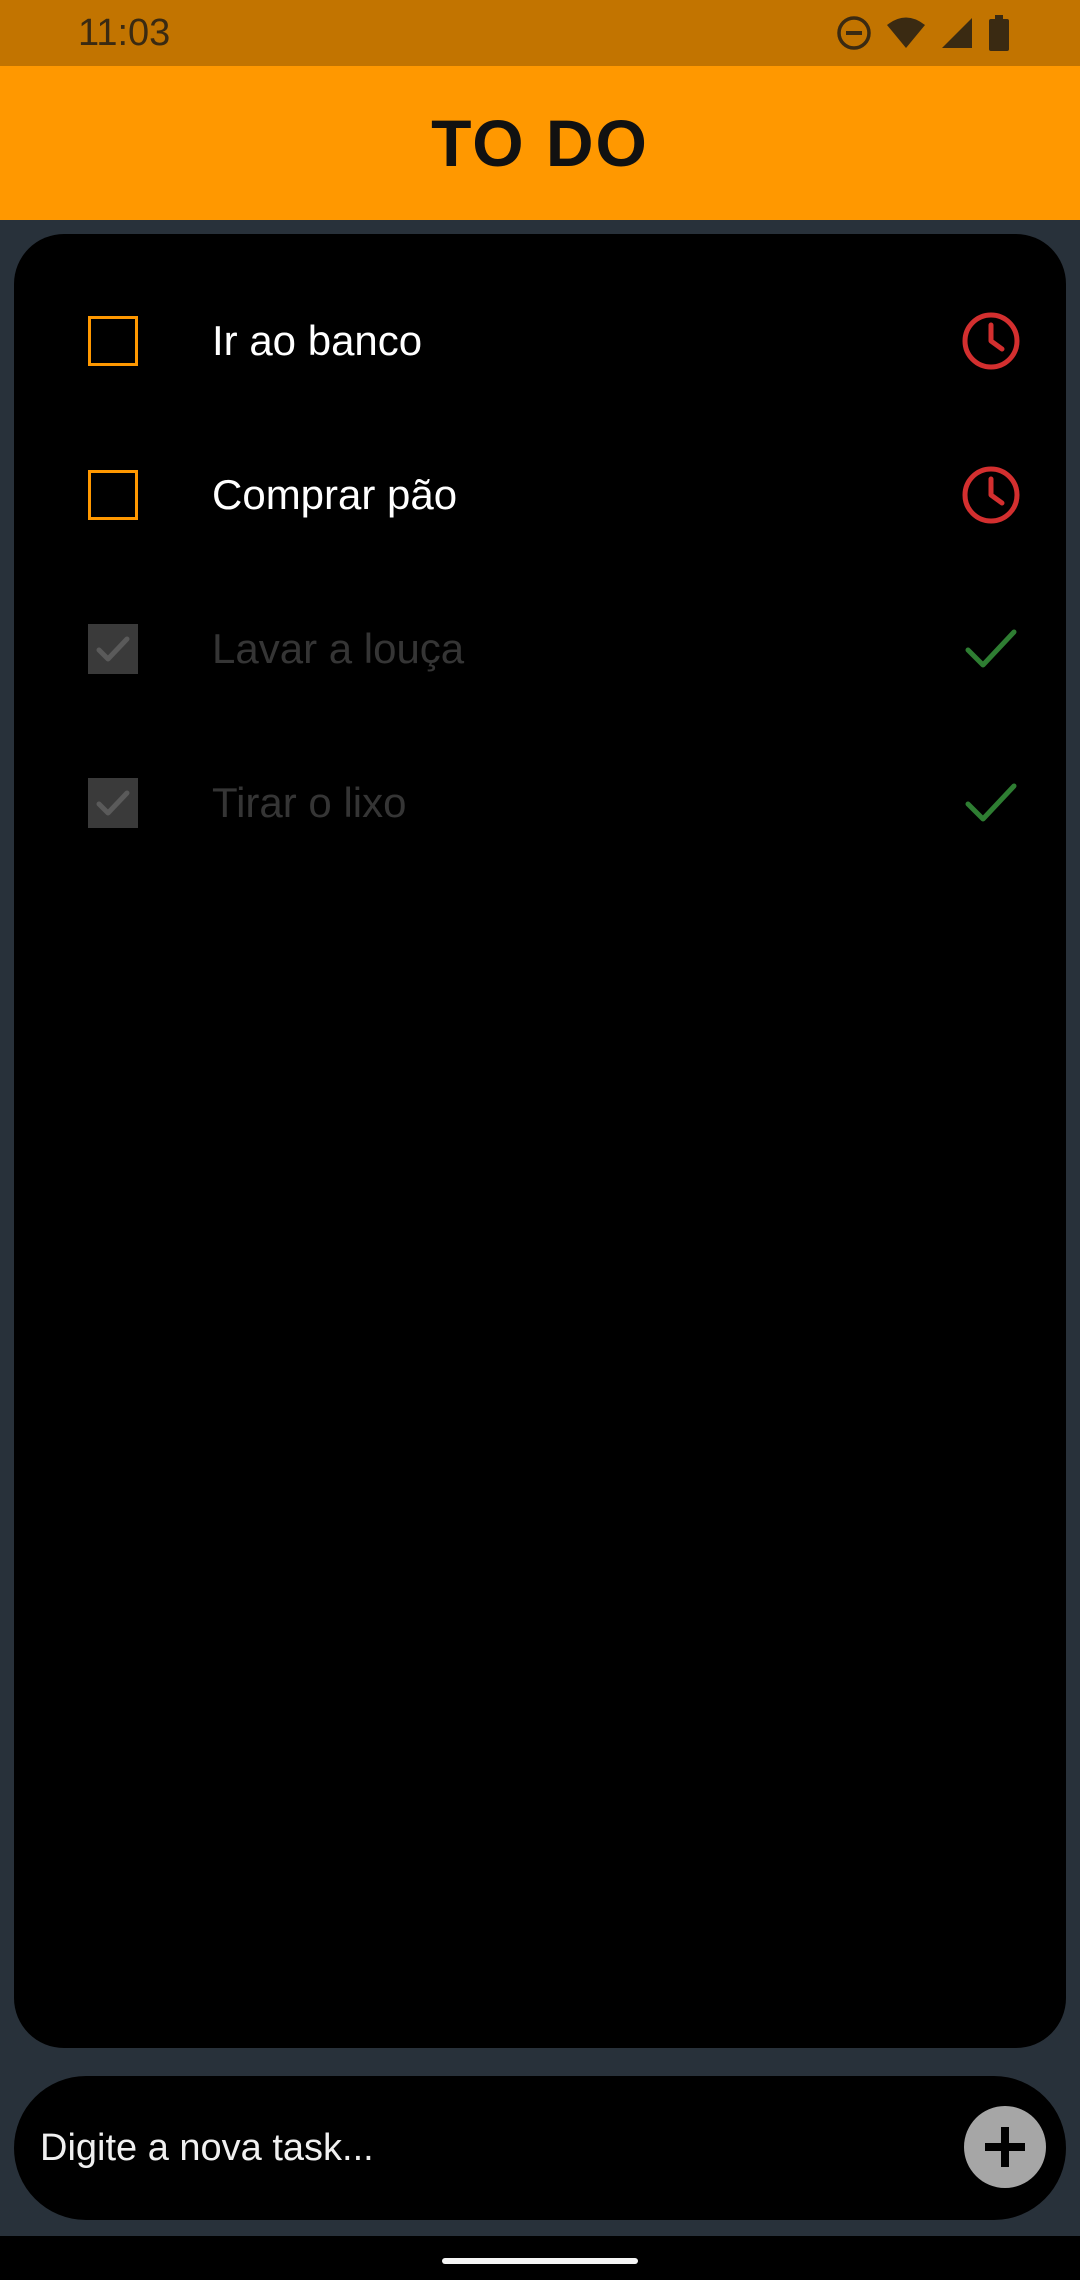  Describe the element at coordinates (540, 33) in the screenshot. I see `status-bar: 11:03` at that location.